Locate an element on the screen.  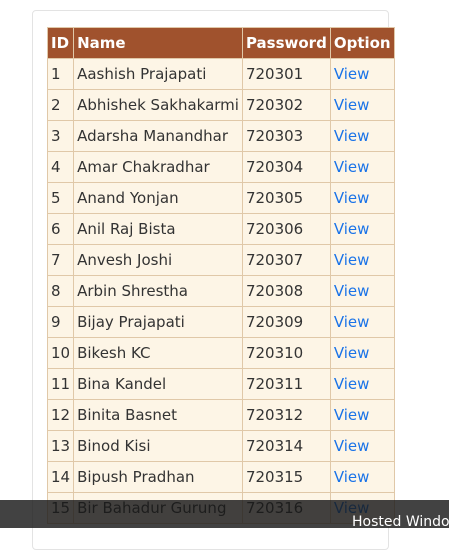
table-row: 13 Binod Kisi 720314 View is located at coordinates (220, 446).